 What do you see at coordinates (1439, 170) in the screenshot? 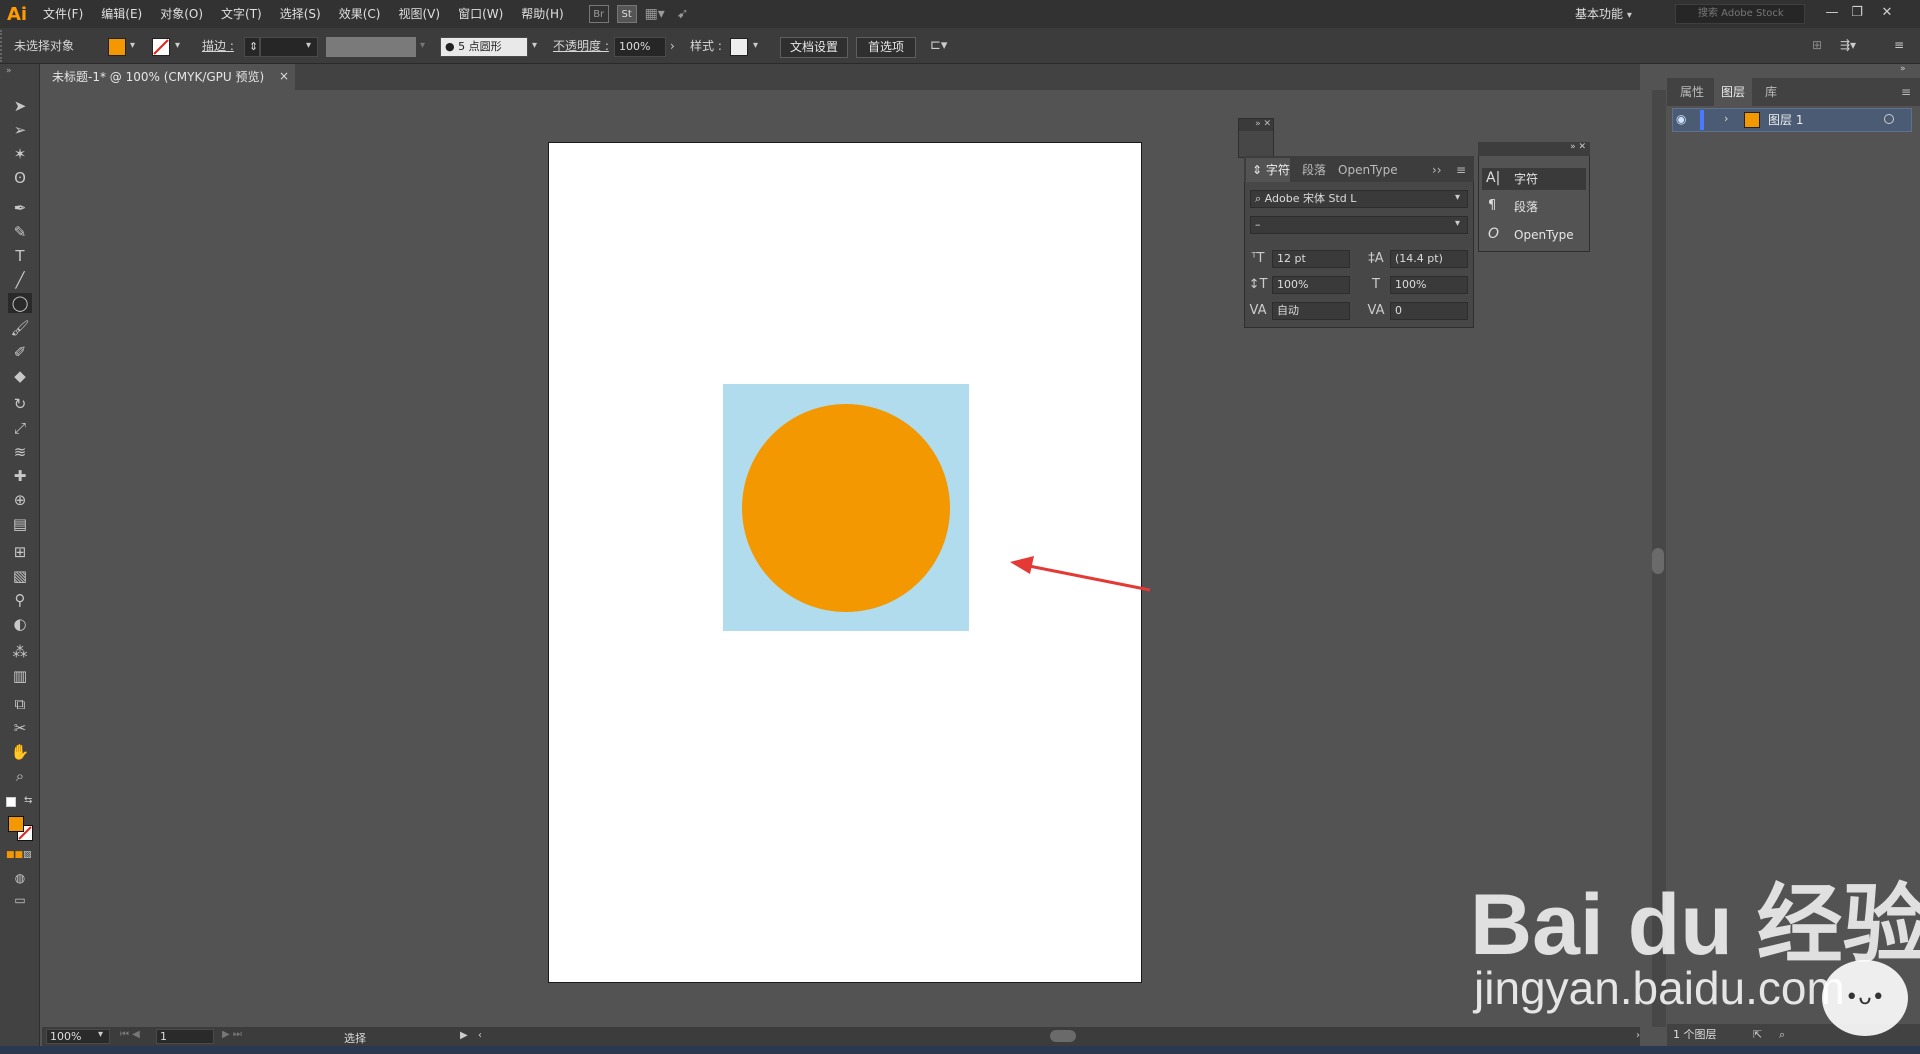
I see `expand-icon: ››` at bounding box center [1439, 170].